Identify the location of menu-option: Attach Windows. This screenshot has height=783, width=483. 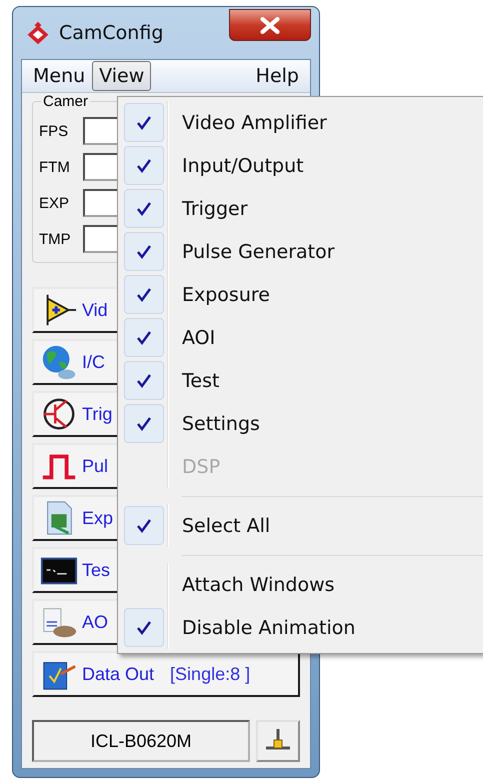
(258, 585).